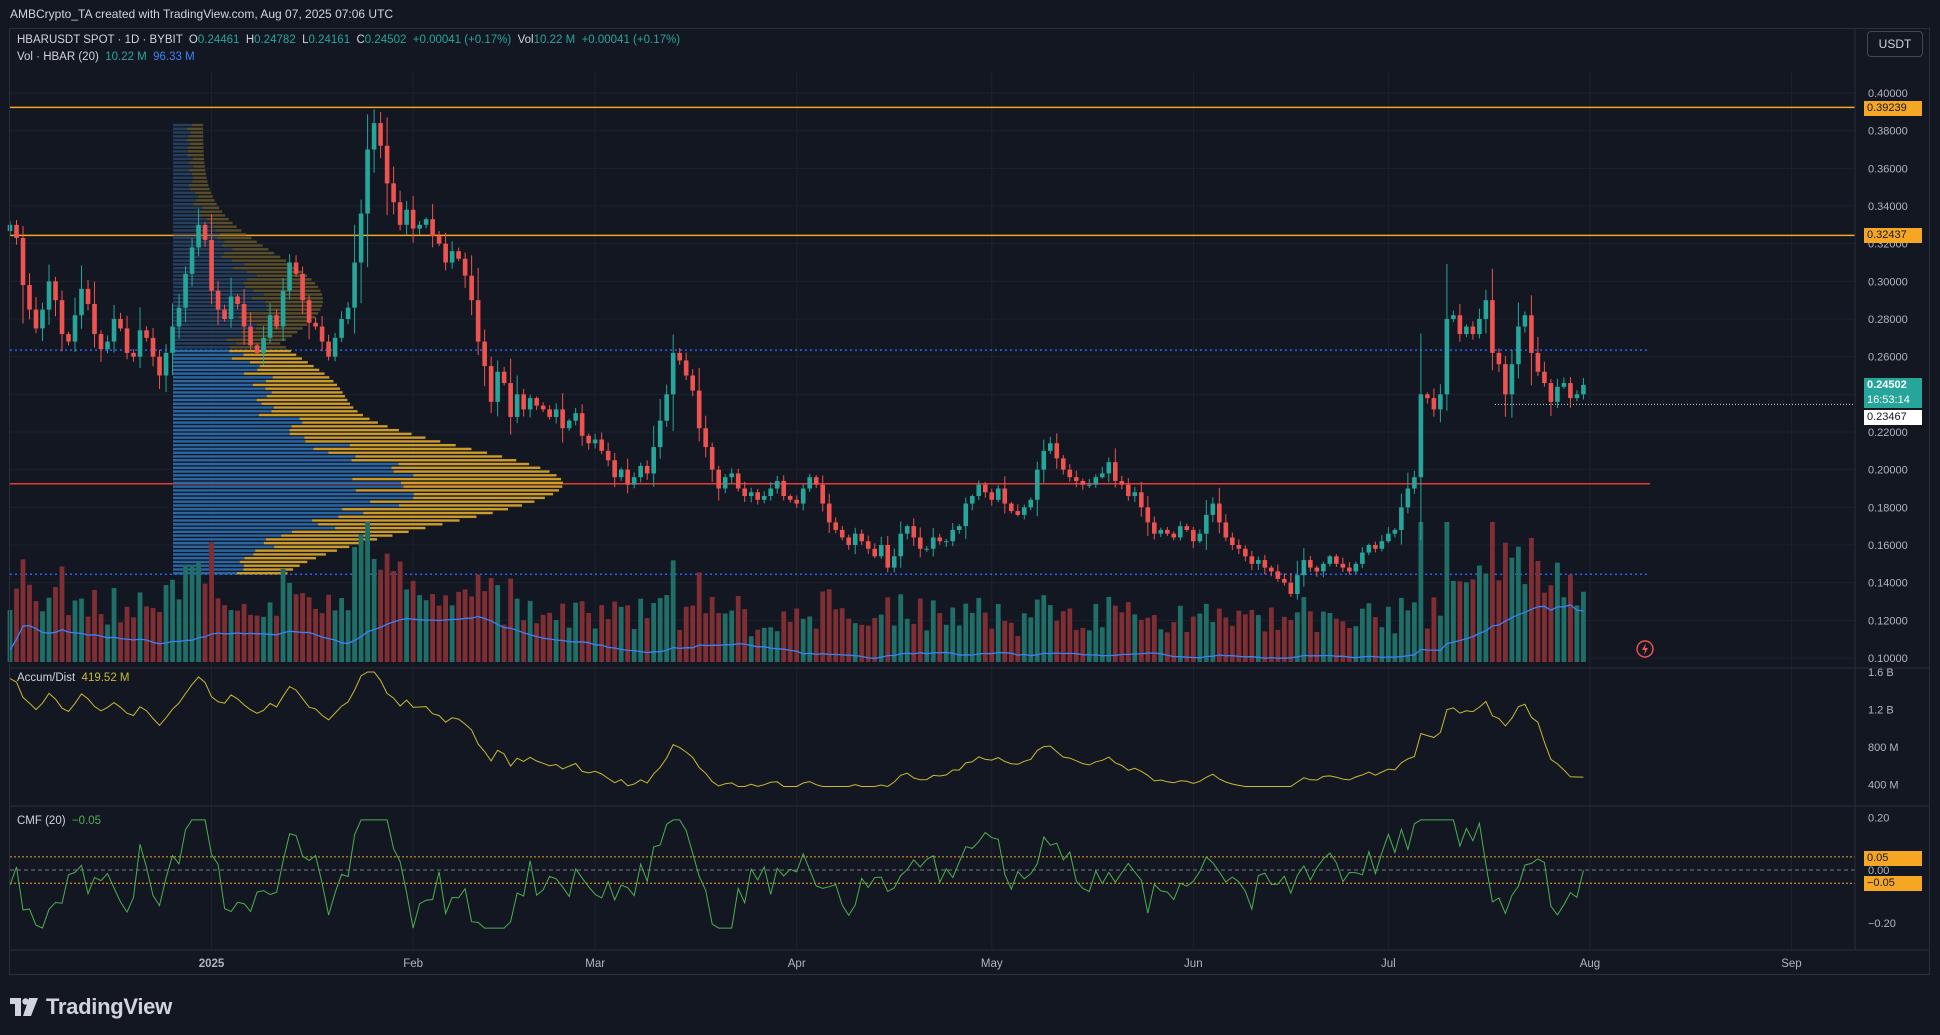  I want to click on brand-name: TradingView, so click(109, 1006).